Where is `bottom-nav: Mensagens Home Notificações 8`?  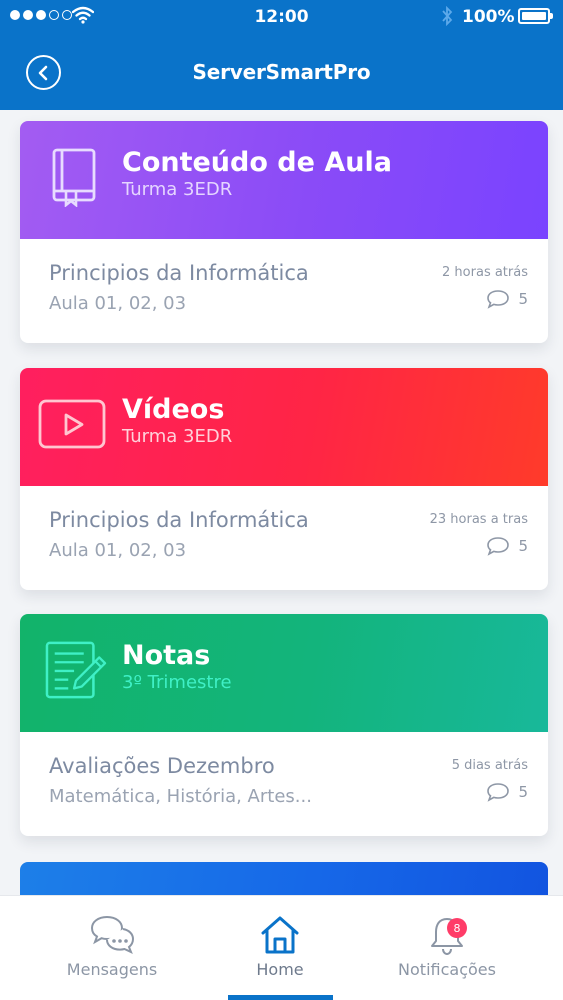 bottom-nav: Mensagens Home Notificações 8 is located at coordinates (281, 947).